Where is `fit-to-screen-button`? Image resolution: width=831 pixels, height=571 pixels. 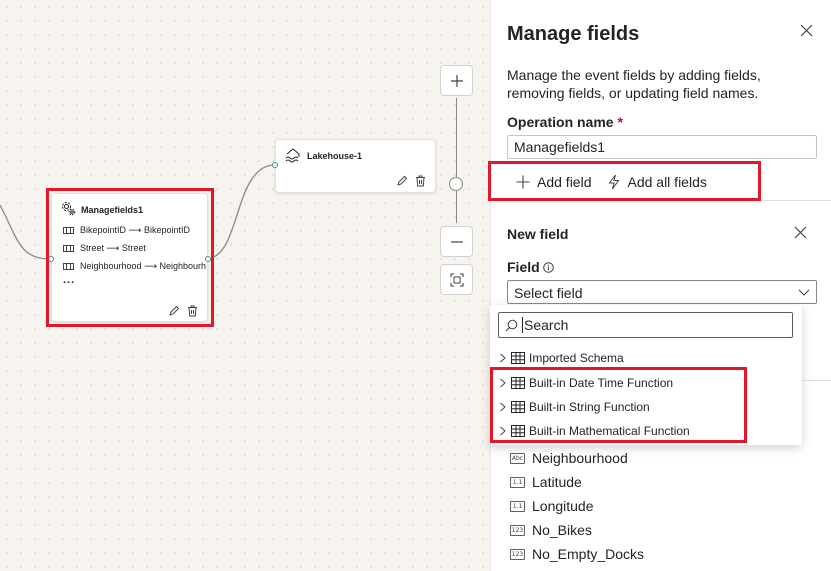
fit-to-screen-button is located at coordinates (456, 279).